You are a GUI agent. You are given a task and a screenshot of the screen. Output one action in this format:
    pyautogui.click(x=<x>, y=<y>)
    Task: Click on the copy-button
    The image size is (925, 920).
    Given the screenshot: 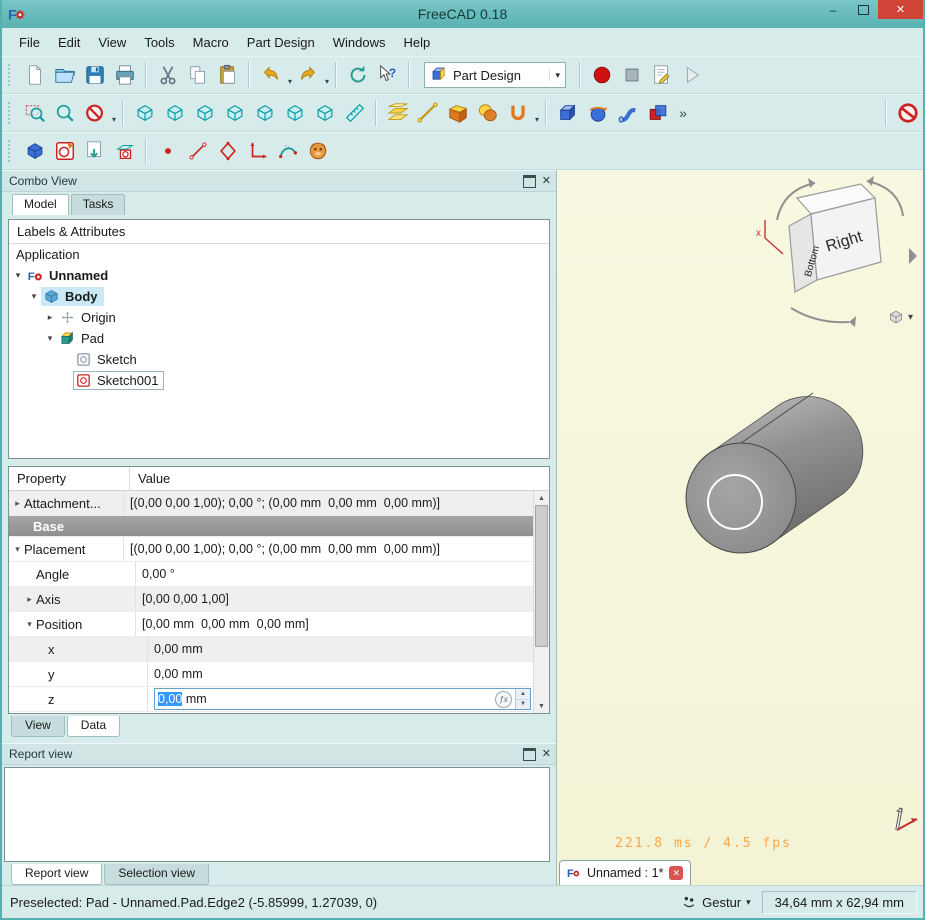 What is the action you would take?
    pyautogui.click(x=198, y=75)
    